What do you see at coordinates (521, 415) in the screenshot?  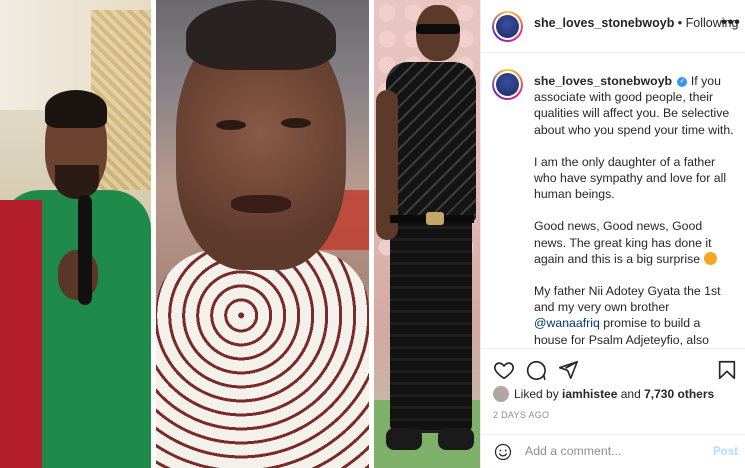 I see `post-timestamp: 2 DAYS AGO` at bounding box center [521, 415].